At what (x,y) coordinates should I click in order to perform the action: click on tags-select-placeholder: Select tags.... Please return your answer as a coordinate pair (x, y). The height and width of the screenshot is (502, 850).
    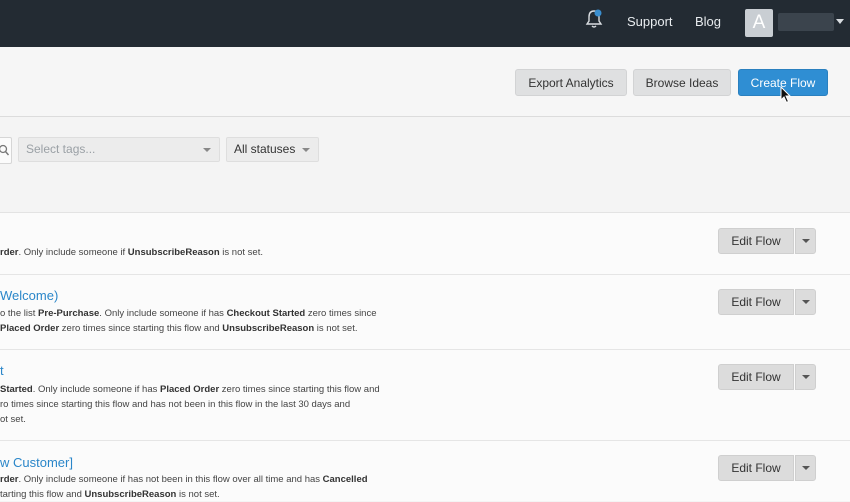
    Looking at the image, I should click on (61, 149).